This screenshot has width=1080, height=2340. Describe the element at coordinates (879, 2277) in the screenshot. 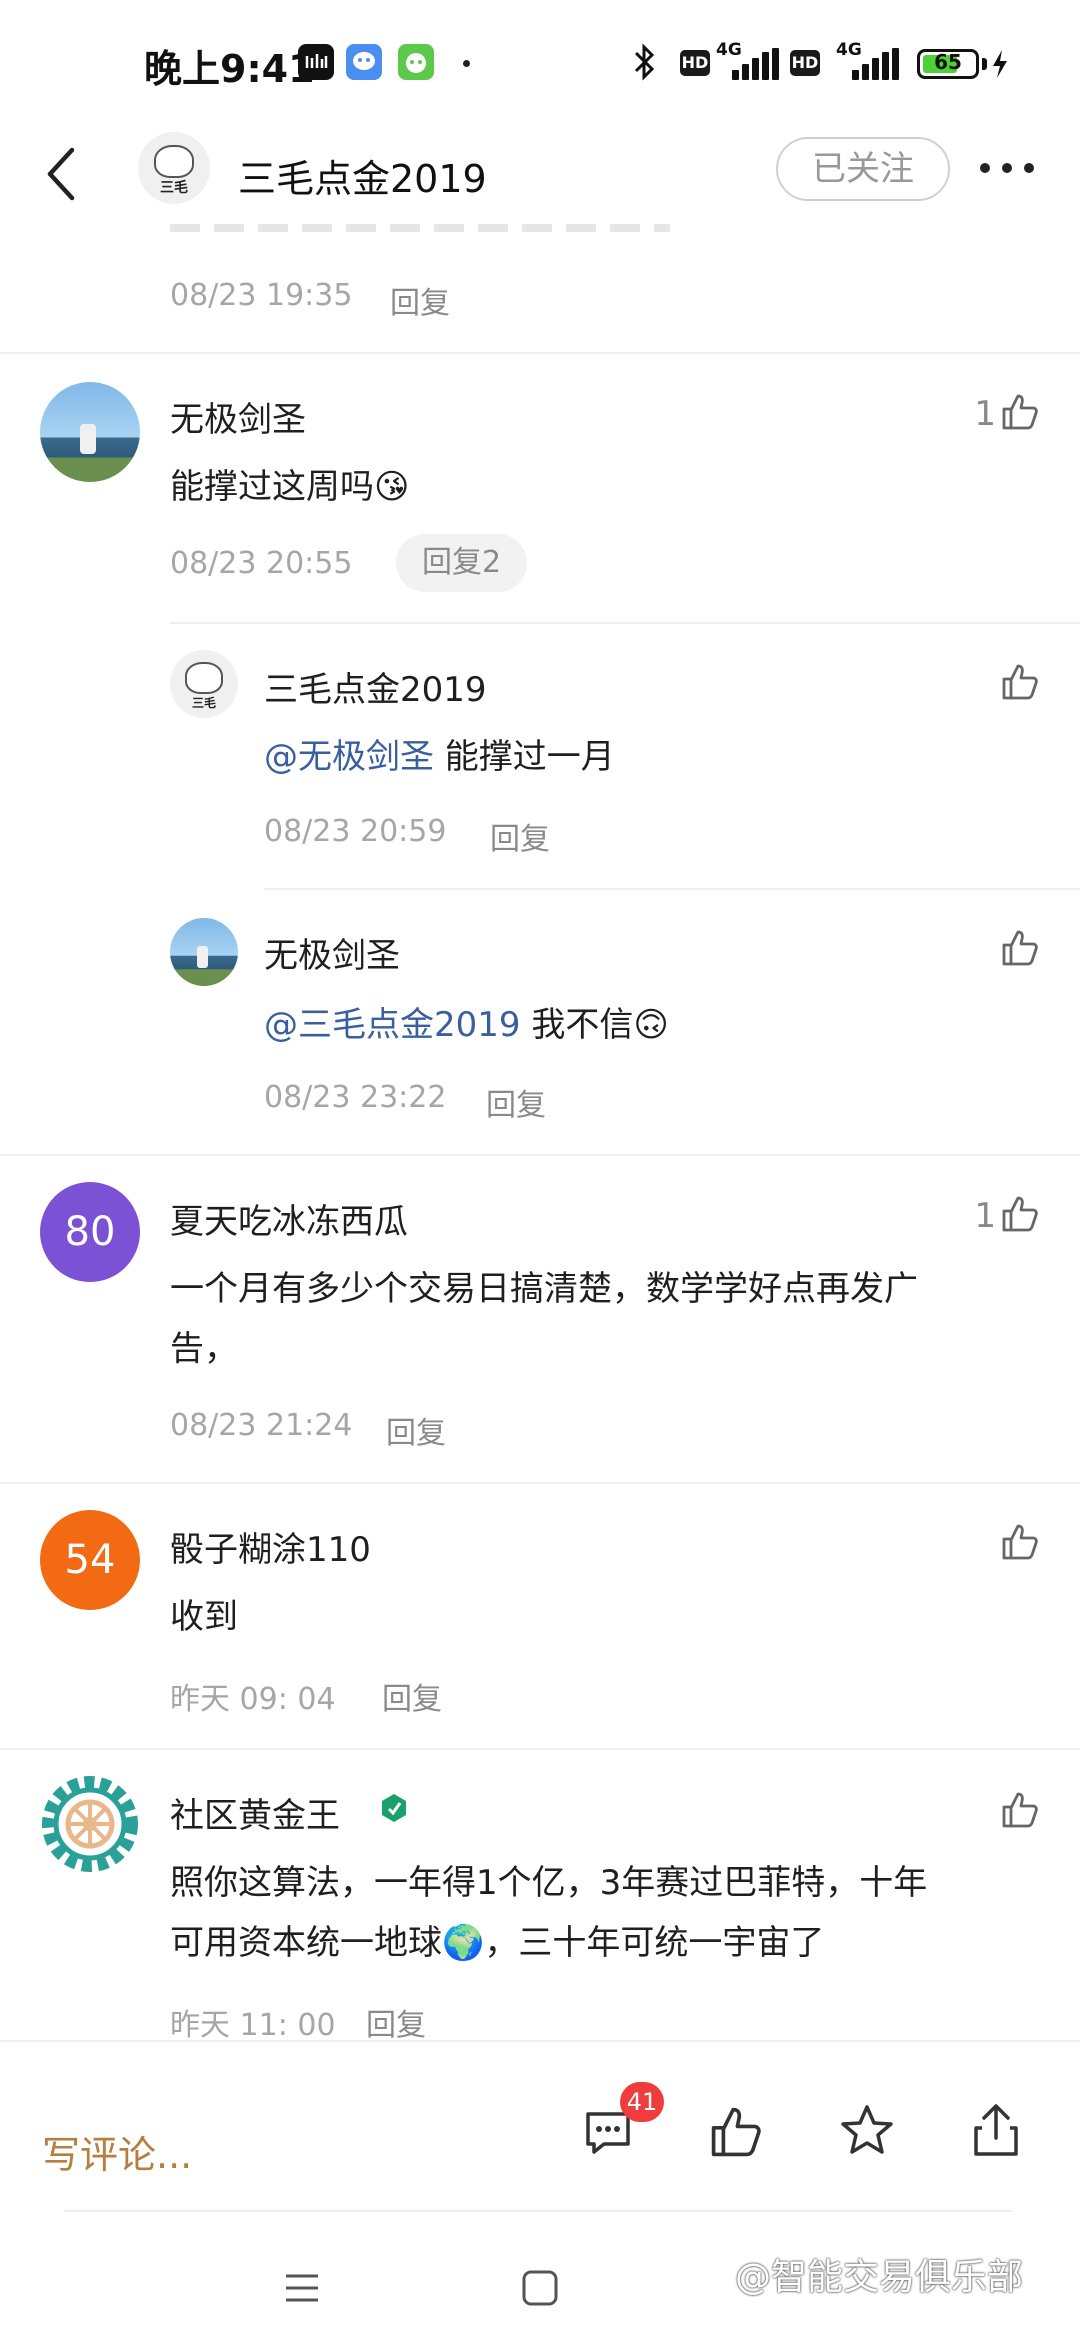

I see `watermark-text: @智能交易俱乐部` at that location.